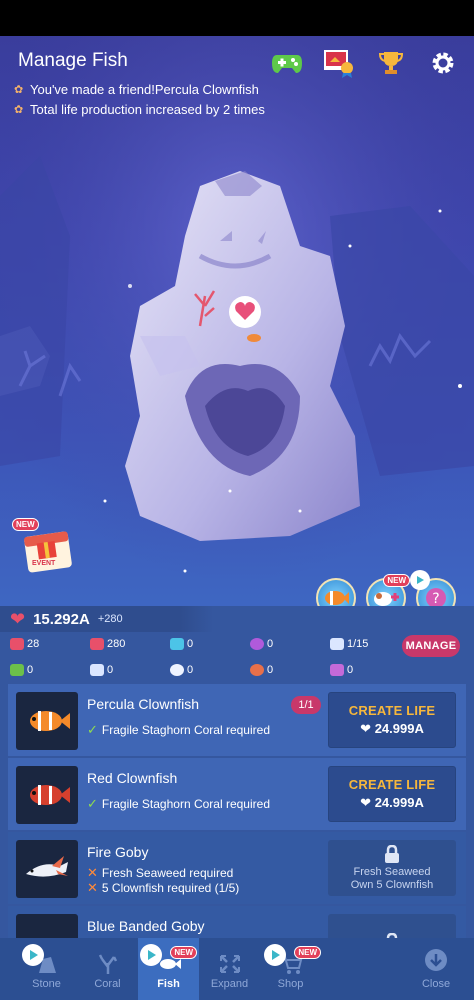  Describe the element at coordinates (136, 89) in the screenshot. I see `notification-message: ✿ You've made a friend!Percula Clownfish` at that location.